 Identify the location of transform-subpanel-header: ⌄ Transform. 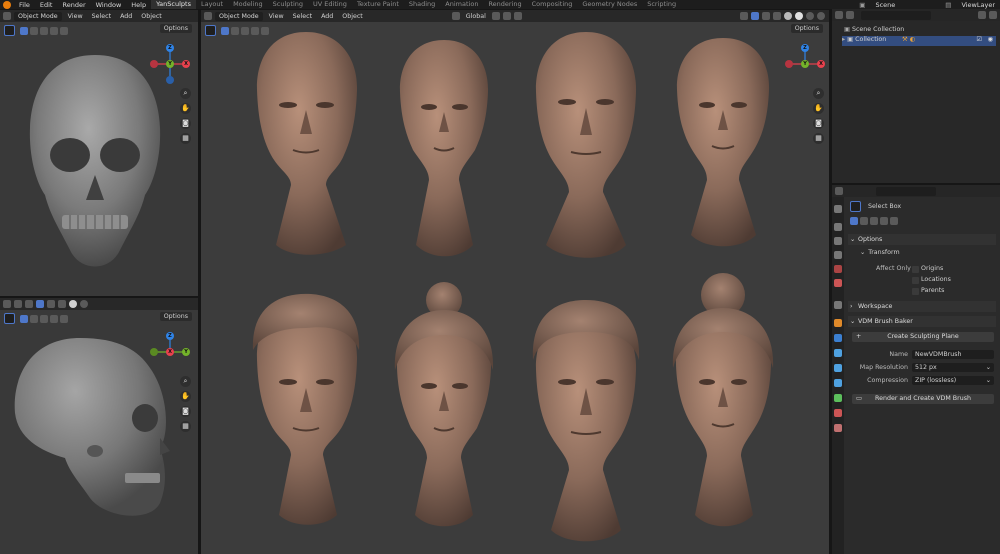
(880, 252).